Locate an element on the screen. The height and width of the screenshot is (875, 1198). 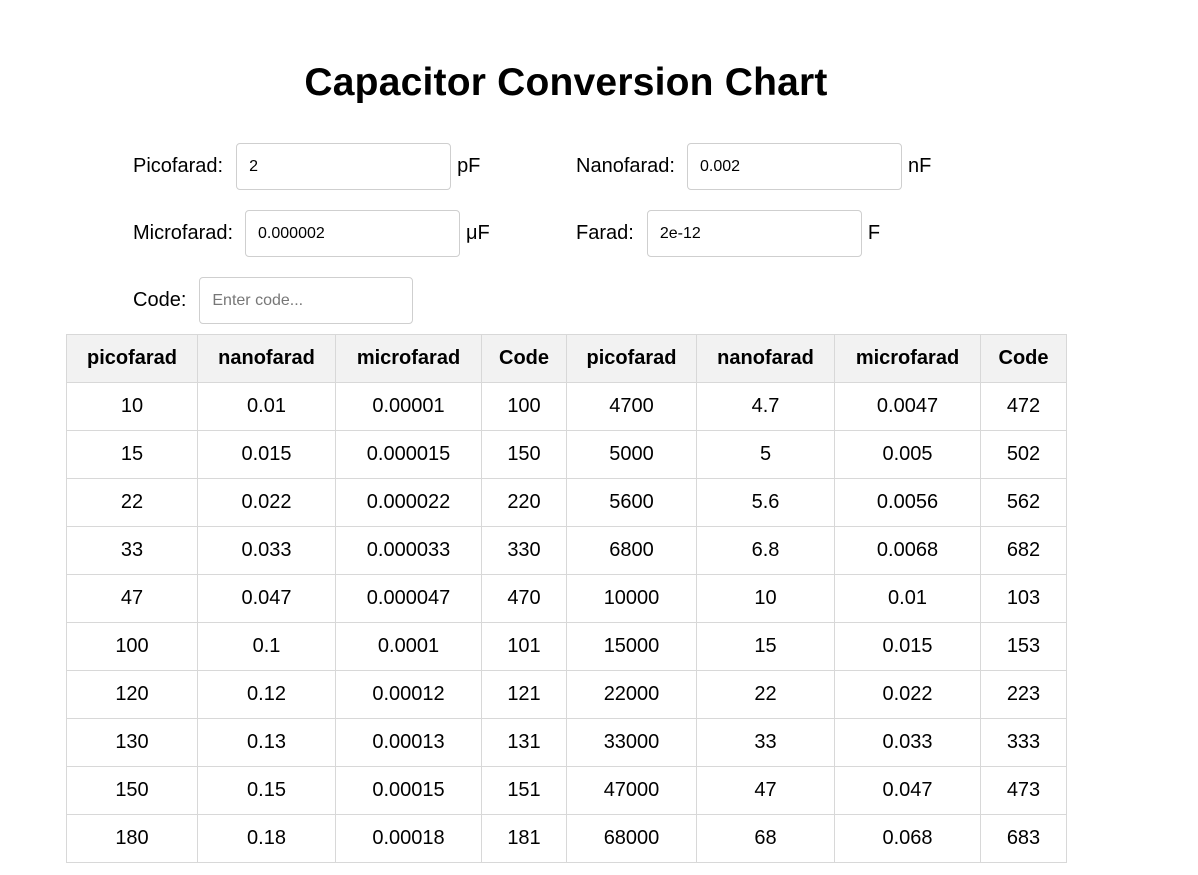
table-cell: 5600 is located at coordinates (631, 502).